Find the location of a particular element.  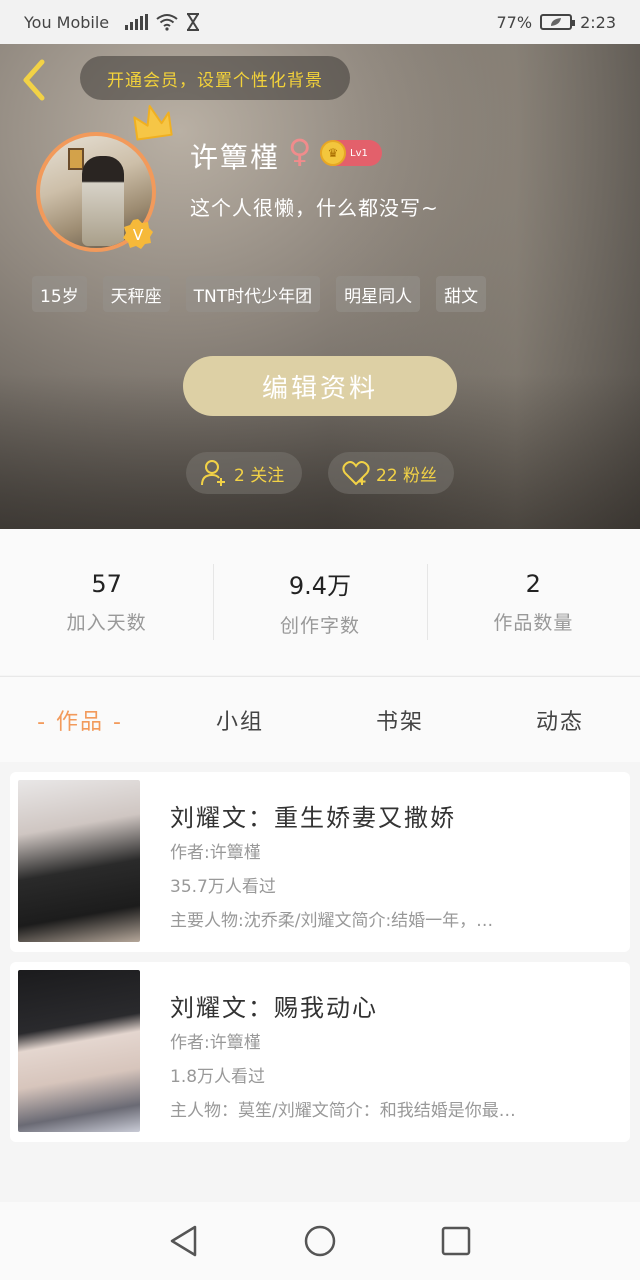

fans-button: 22 粉丝 is located at coordinates (391, 473).